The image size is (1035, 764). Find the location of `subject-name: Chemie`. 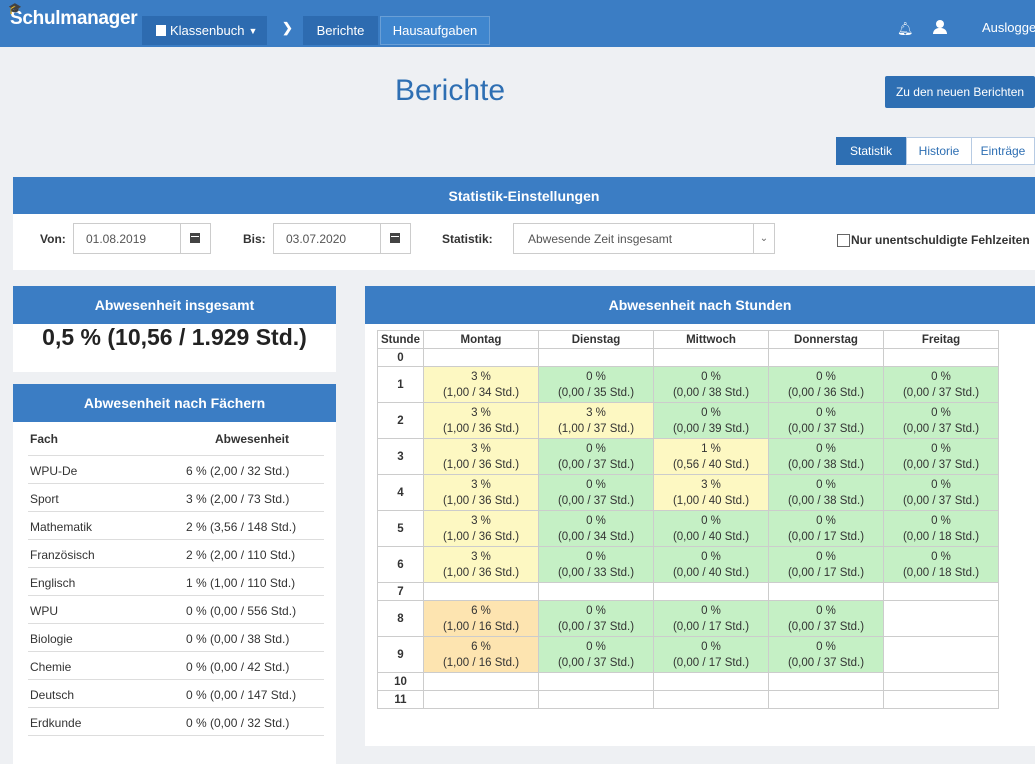

subject-name: Chemie is located at coordinates (51, 667).